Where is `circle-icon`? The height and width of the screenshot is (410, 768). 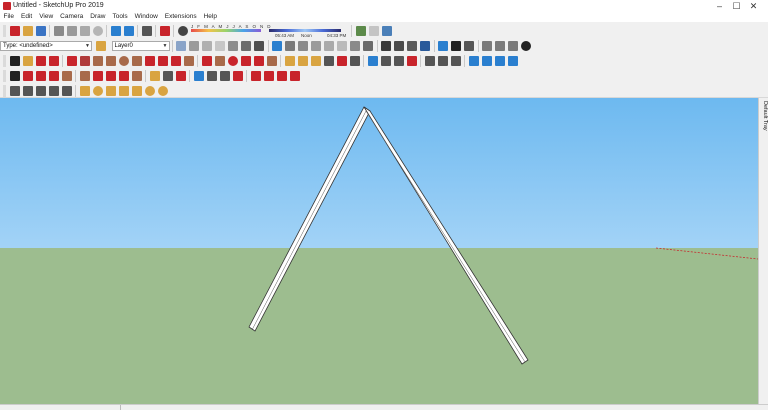
circle-icon is located at coordinates (123, 60).